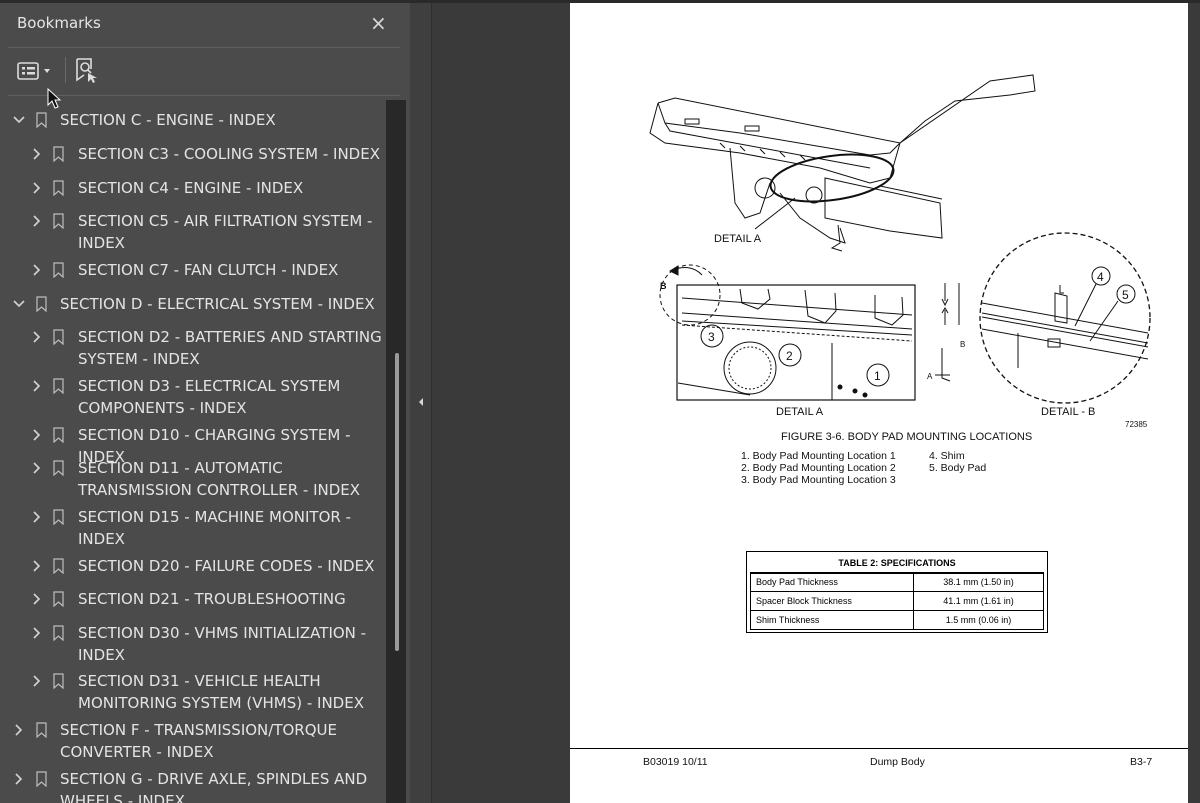 The width and height of the screenshot is (1200, 803). What do you see at coordinates (879, 748) in the screenshot?
I see `footer-rule` at bounding box center [879, 748].